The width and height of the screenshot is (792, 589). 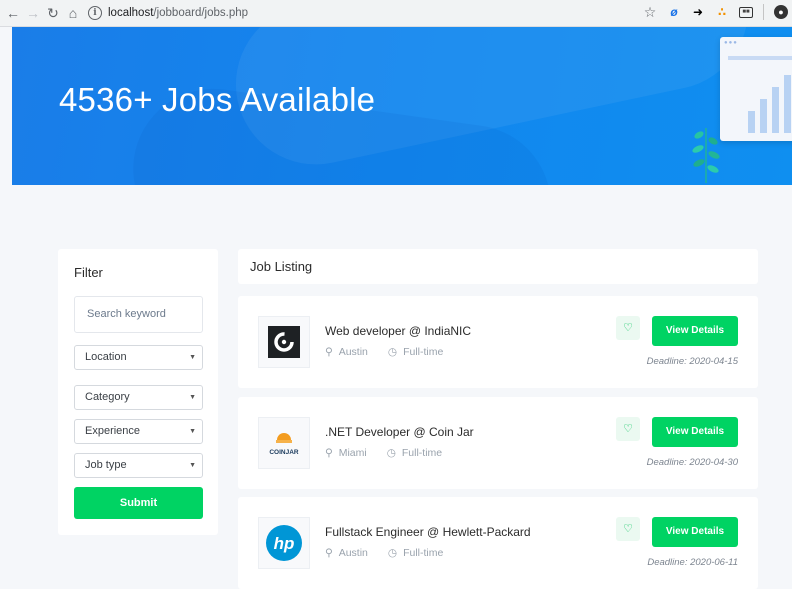 I want to click on tv-extension-icon: ■■, so click(x=746, y=12).